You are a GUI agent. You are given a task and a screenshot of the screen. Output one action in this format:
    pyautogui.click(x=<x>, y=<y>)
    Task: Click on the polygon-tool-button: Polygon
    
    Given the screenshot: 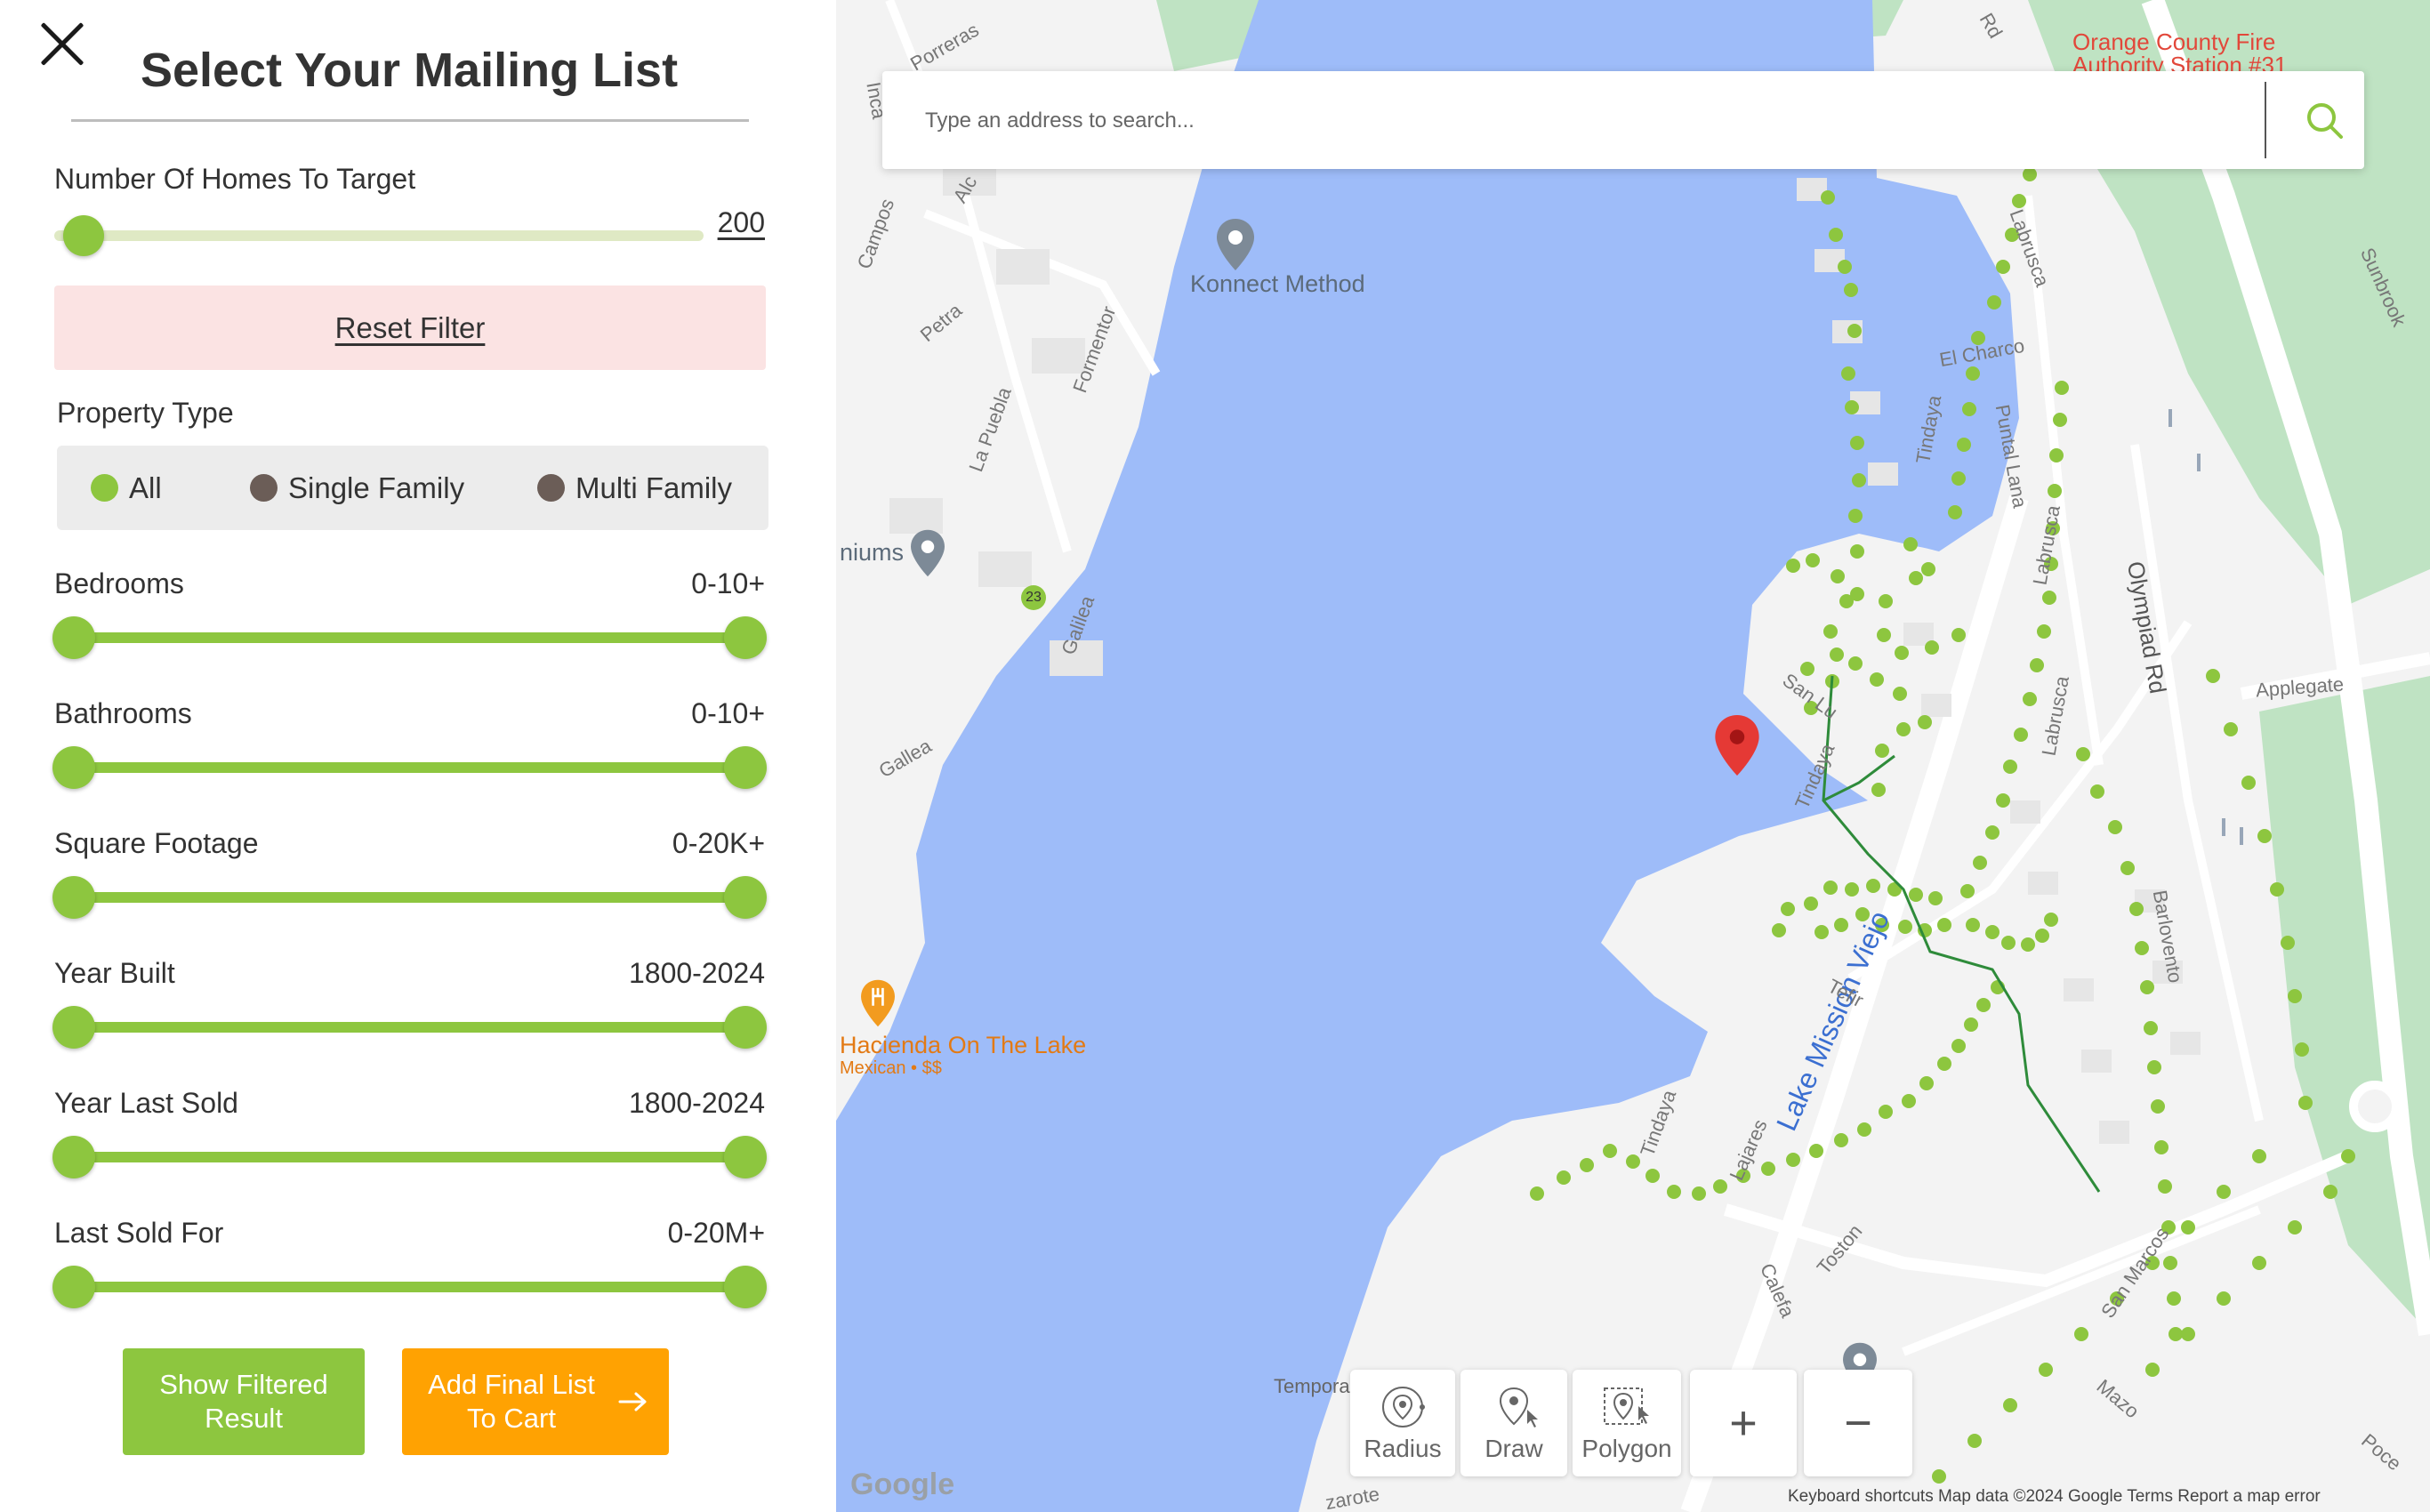 What is the action you would take?
    pyautogui.click(x=1627, y=1423)
    